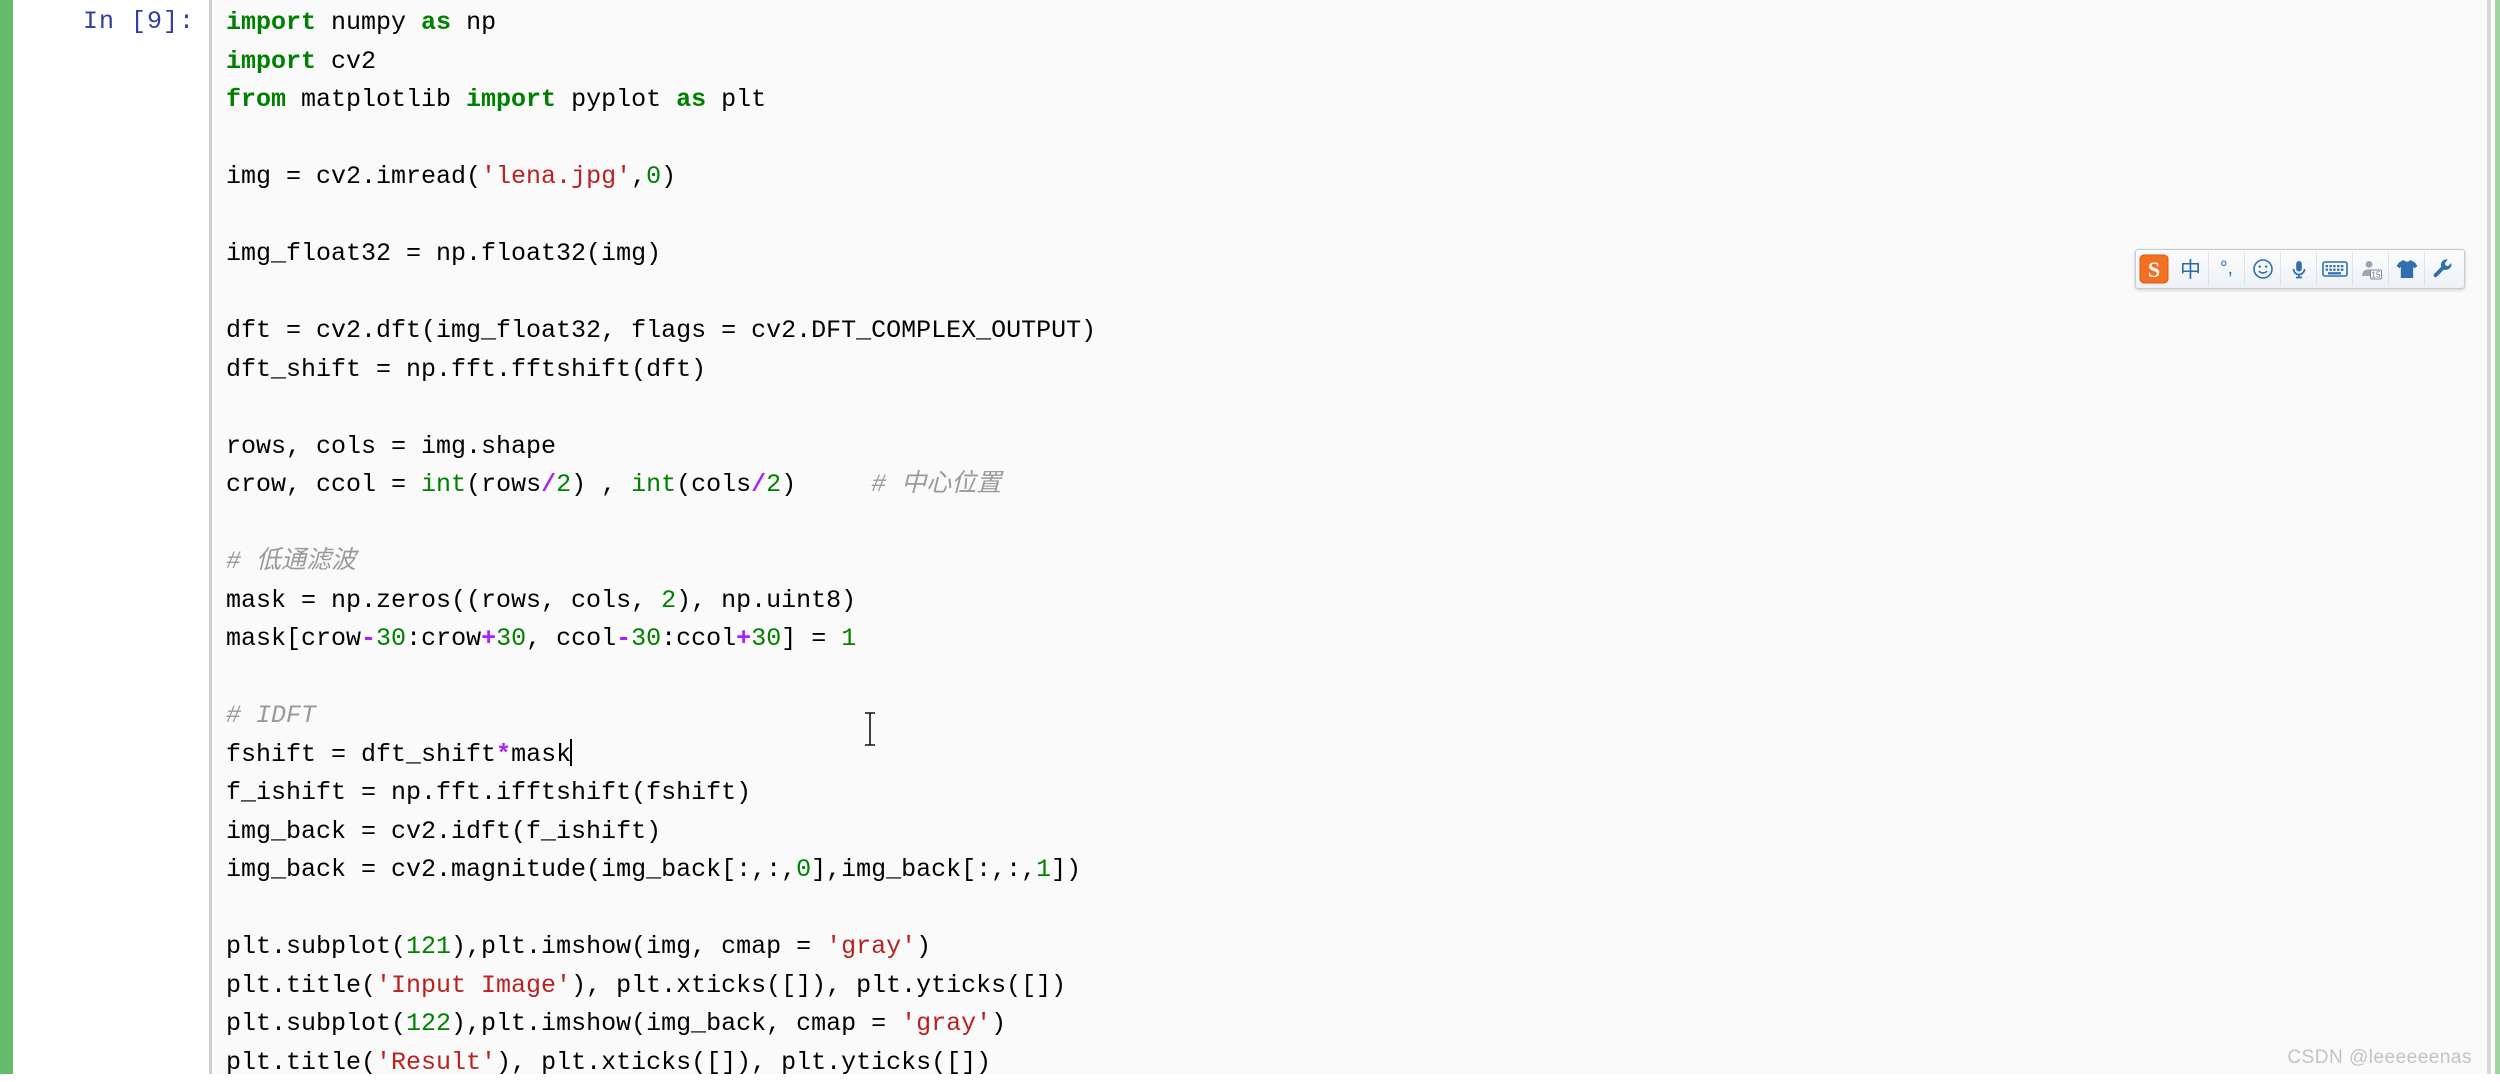 This screenshot has width=2500, height=1082. What do you see at coordinates (2335, 269) in the screenshot?
I see `ime-soft-keyboard-icon` at bounding box center [2335, 269].